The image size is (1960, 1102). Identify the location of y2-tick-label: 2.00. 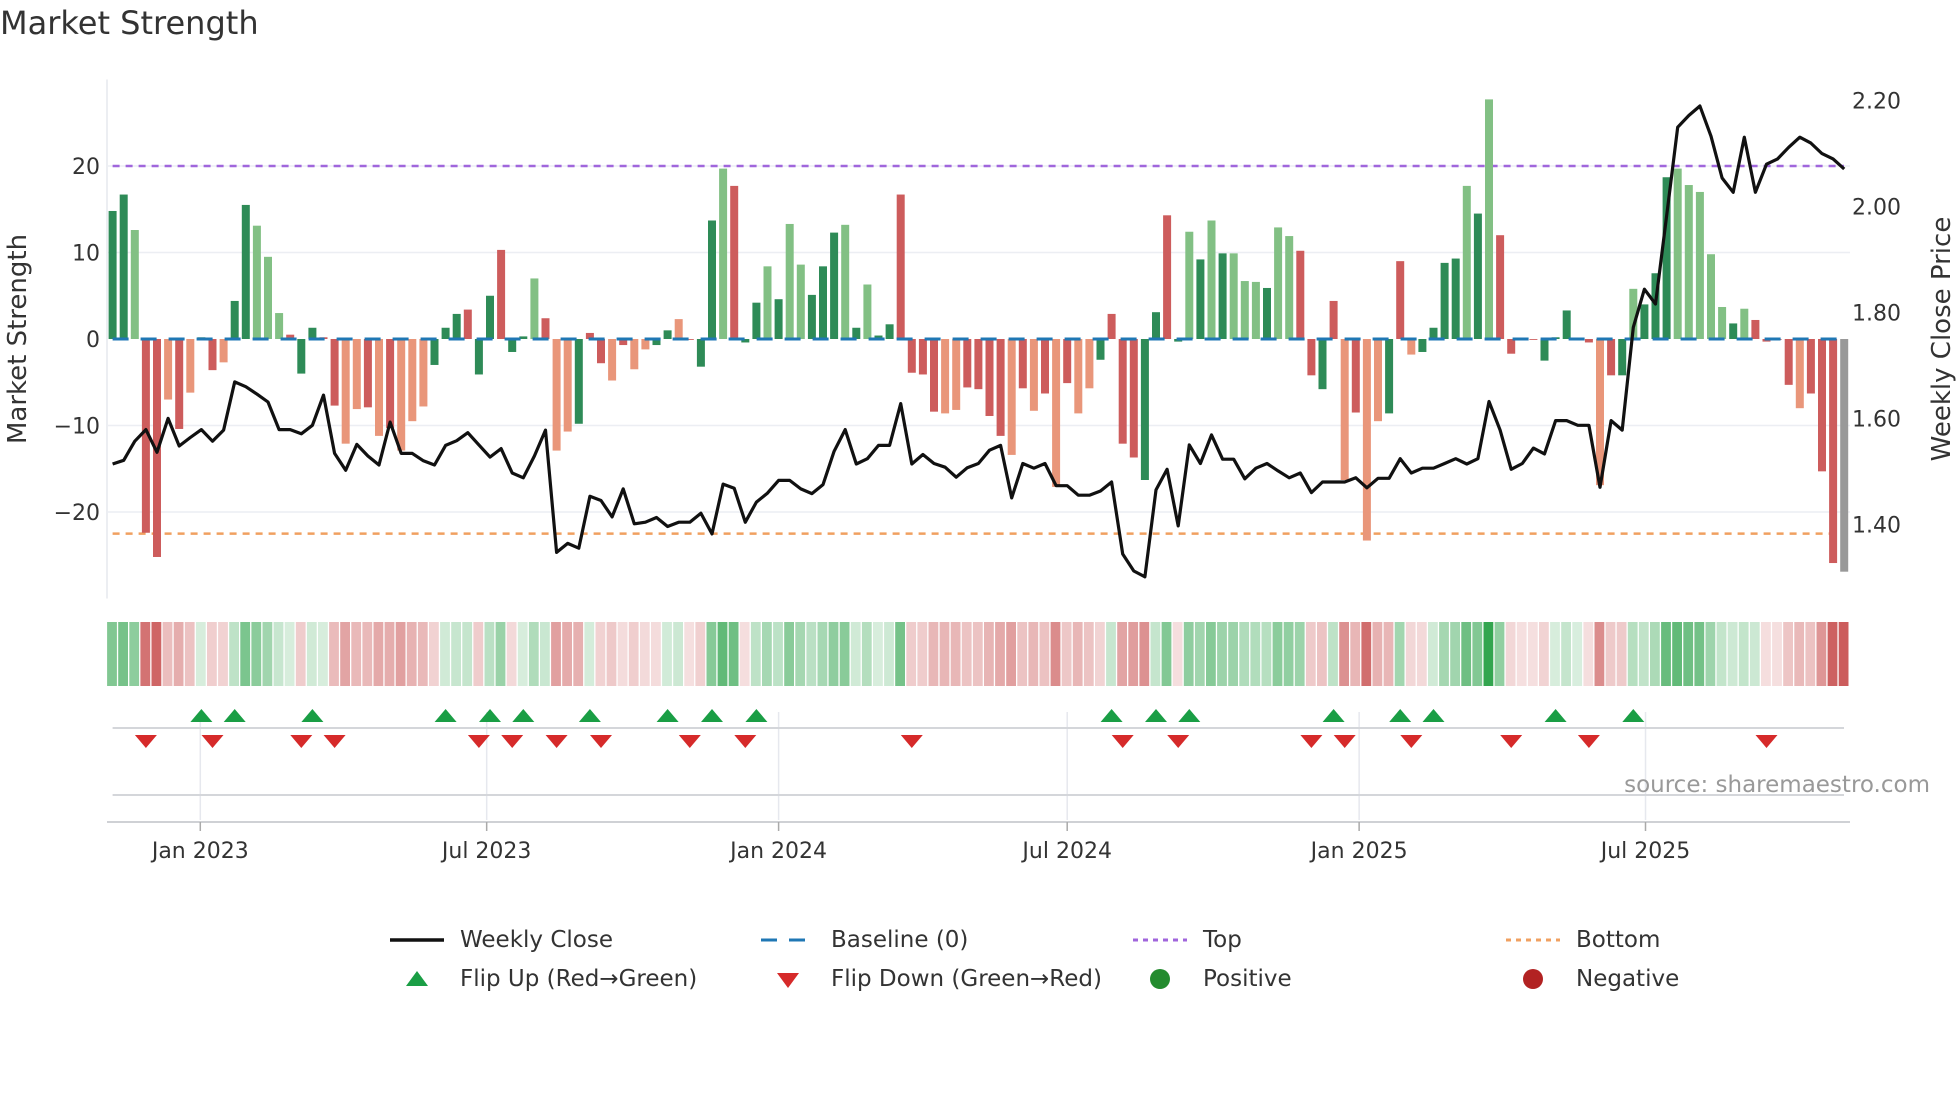
(1876, 208).